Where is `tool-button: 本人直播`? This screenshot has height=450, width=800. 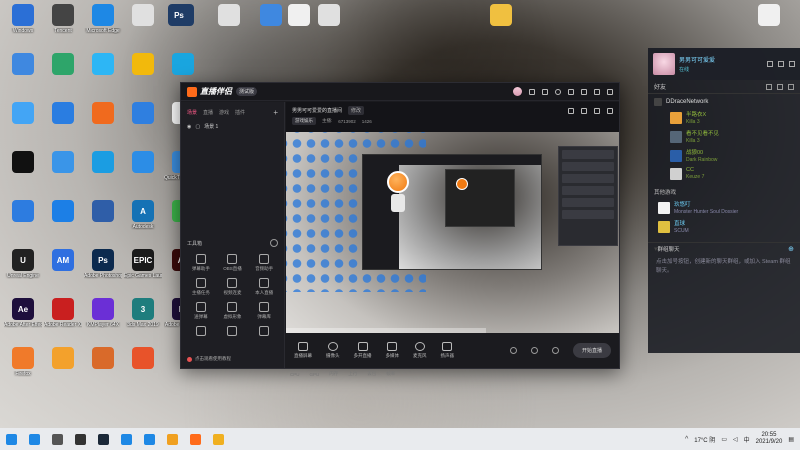
tool-button: 本人直播 is located at coordinates (264, 287).